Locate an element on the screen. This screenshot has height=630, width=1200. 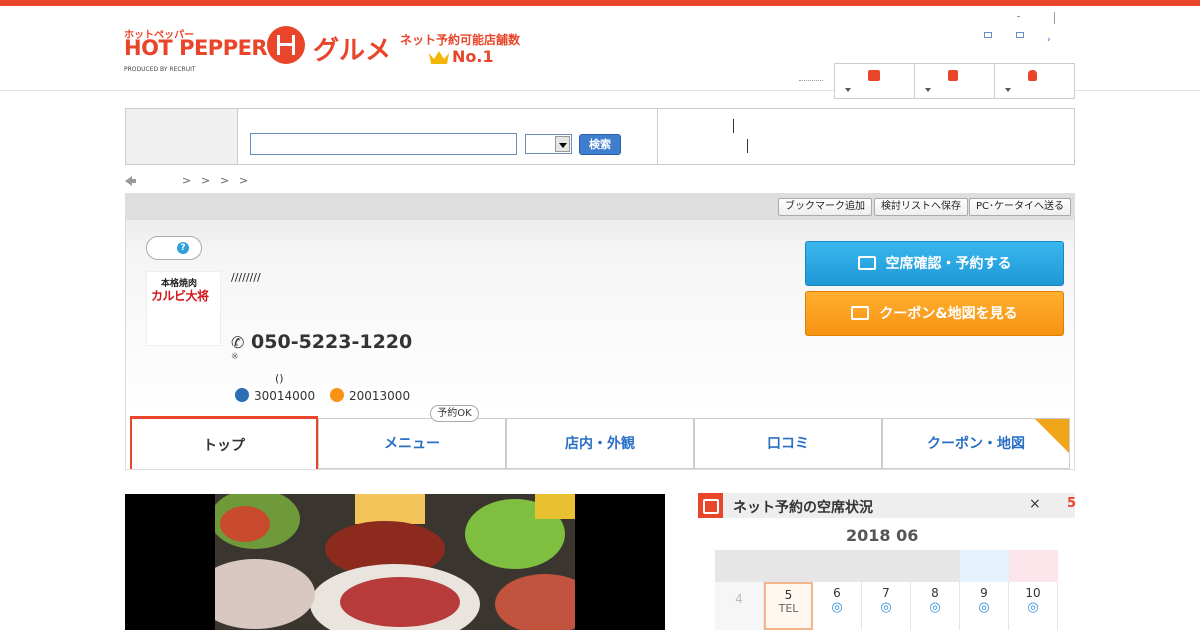
send-to-phone-button: PC･ケータイへ送る is located at coordinates (1020, 207).